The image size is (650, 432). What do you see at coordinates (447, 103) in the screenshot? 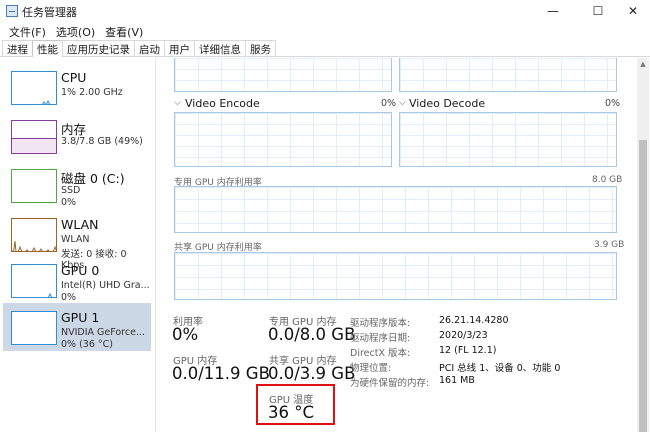
I see `video-decode-label: Video Decode` at bounding box center [447, 103].